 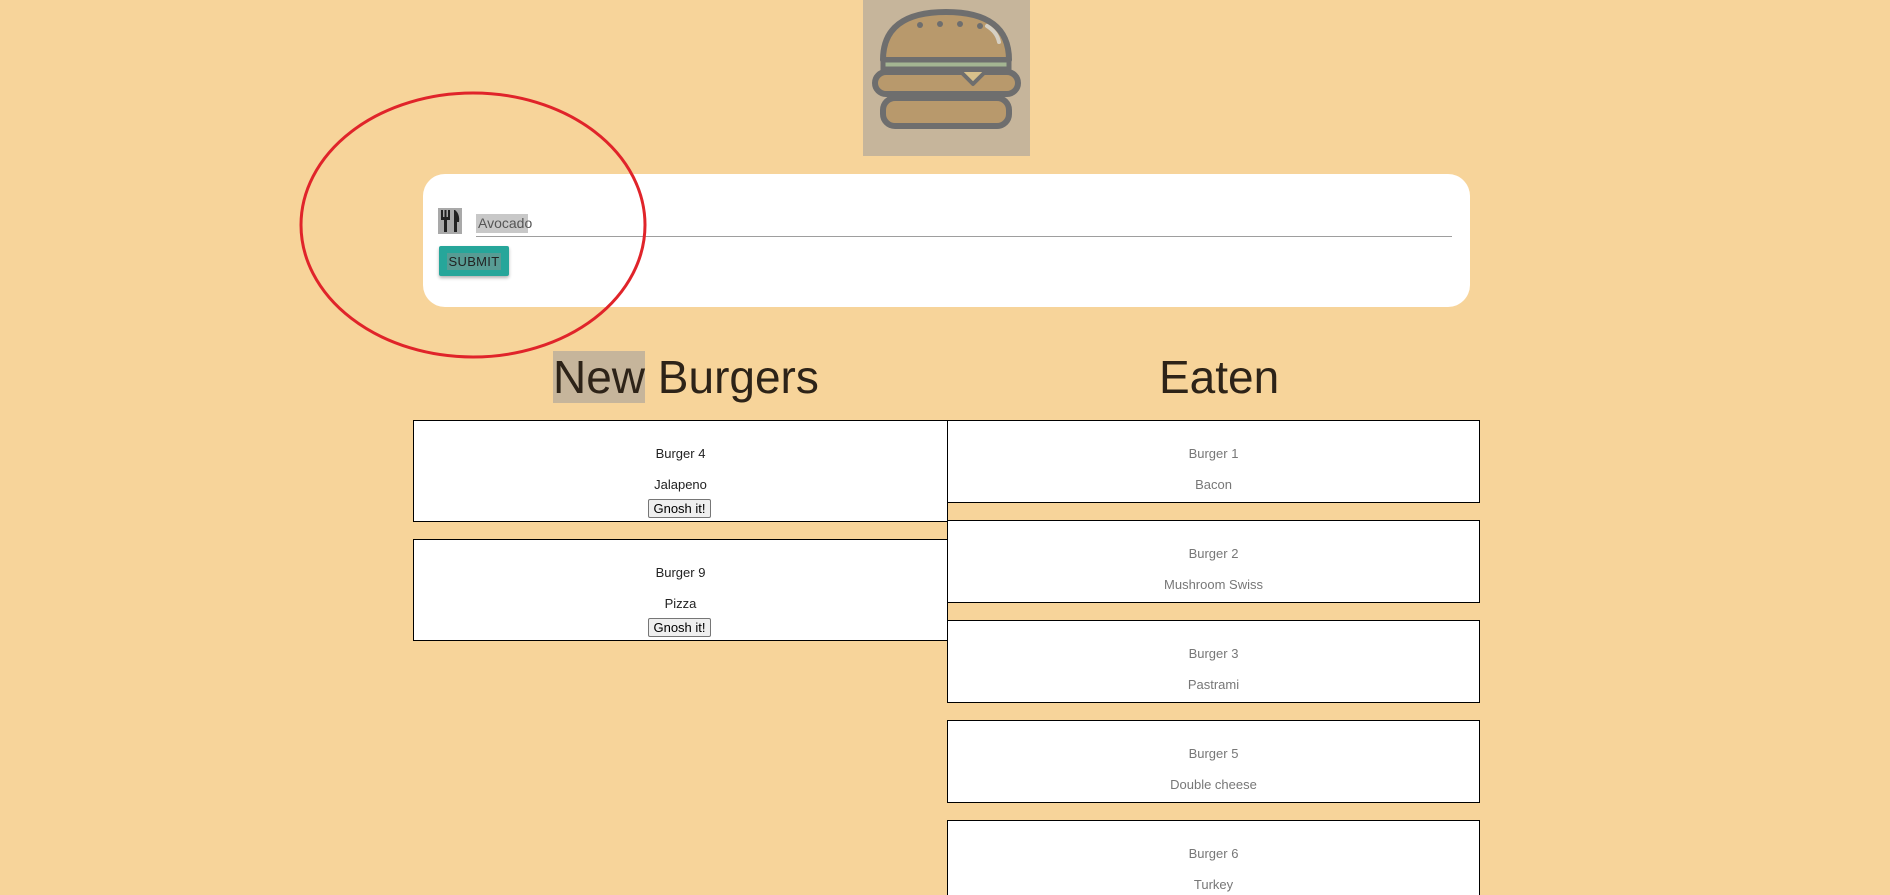 What do you see at coordinates (732, 377) in the screenshot?
I see `new-burgers-title-rest: Burgers` at bounding box center [732, 377].